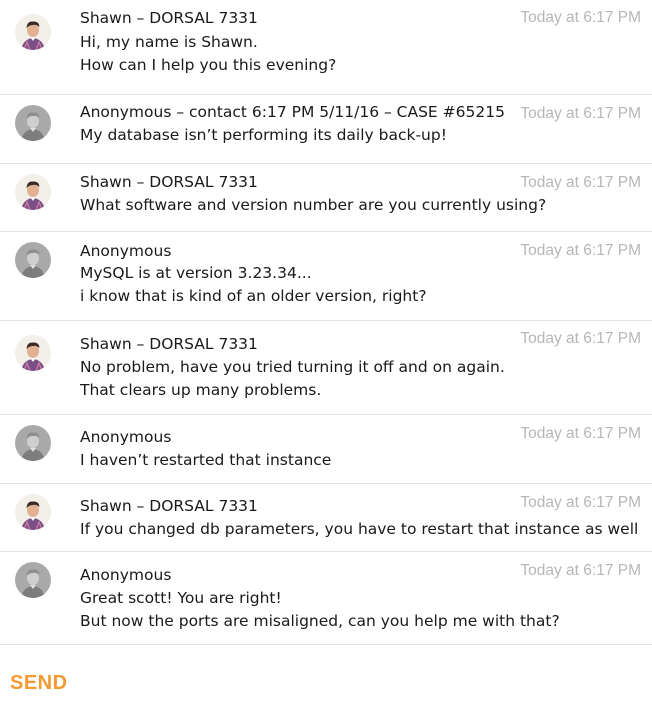 Image resolution: width=652 pixels, height=725 pixels. I want to click on message-line: Great scott! You are right!, so click(181, 598).